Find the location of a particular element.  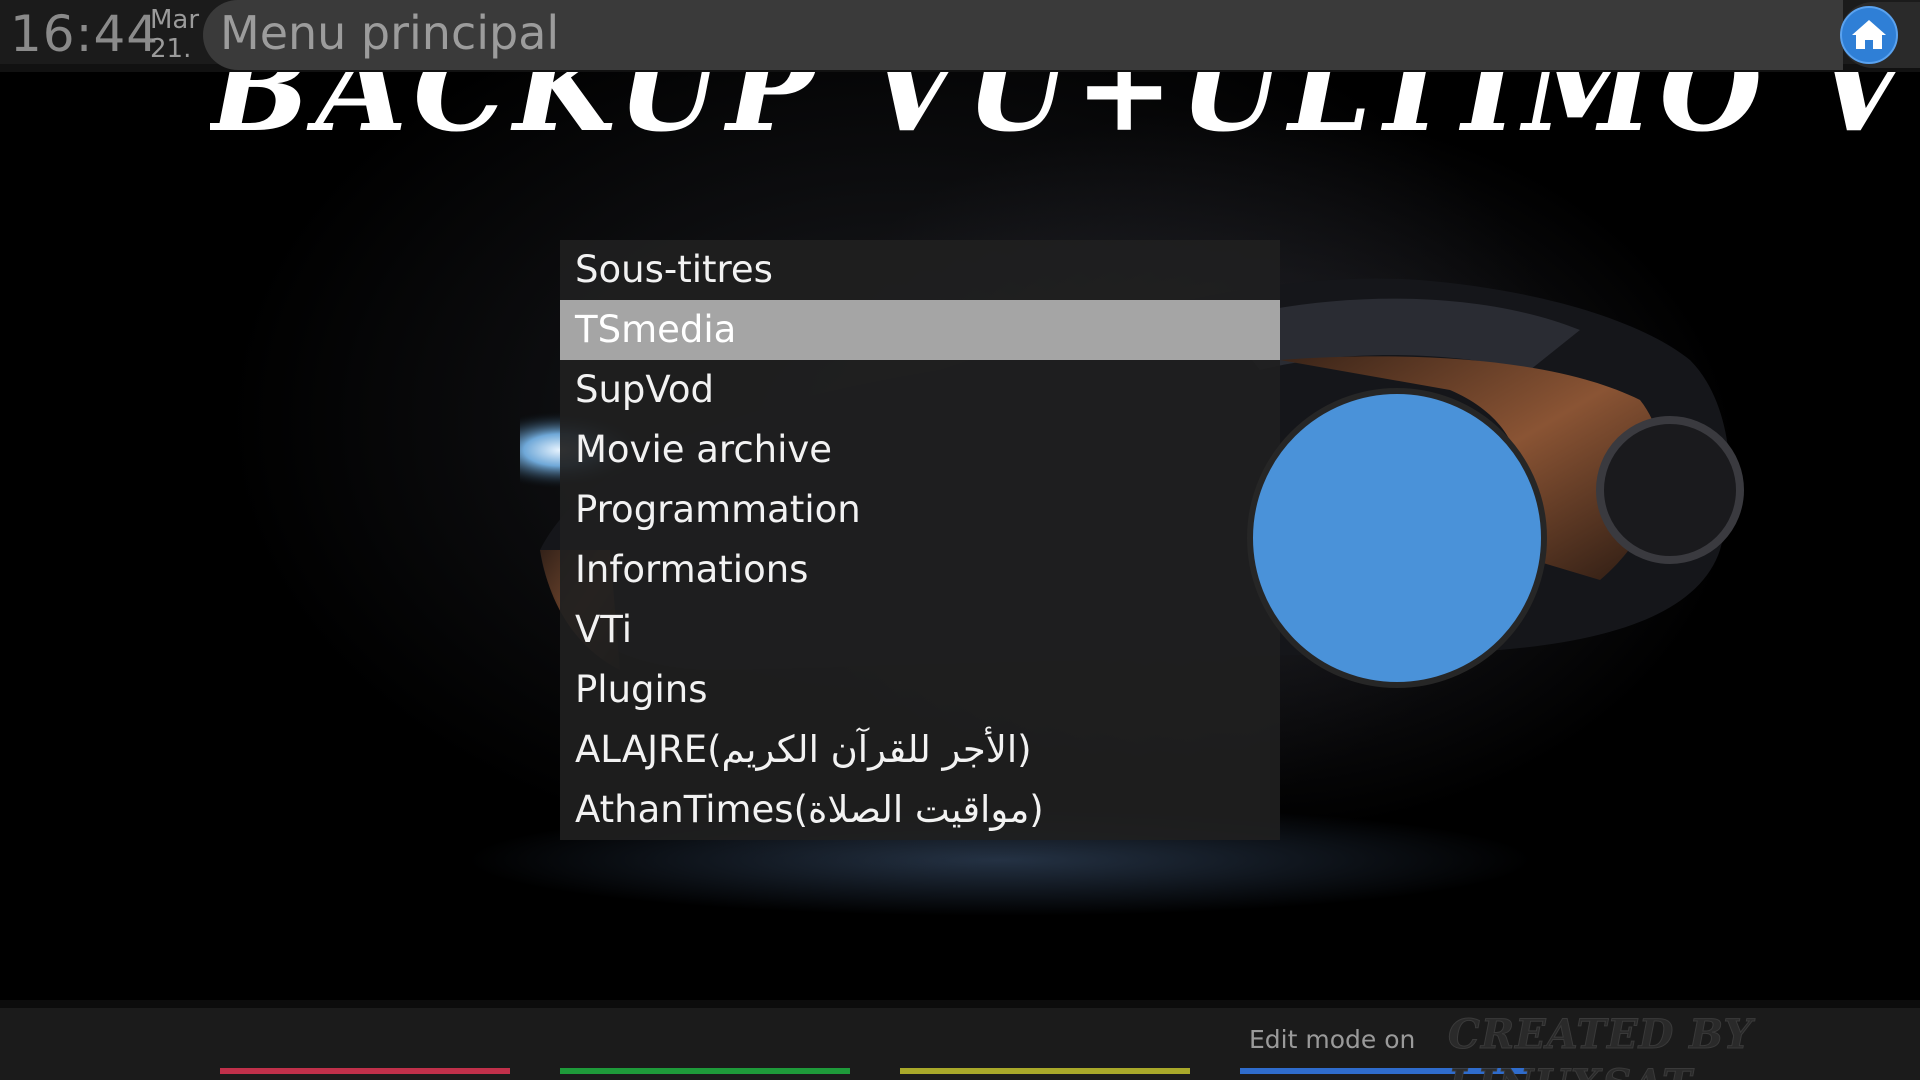

date: Mar 21. is located at coordinates (174, 35).